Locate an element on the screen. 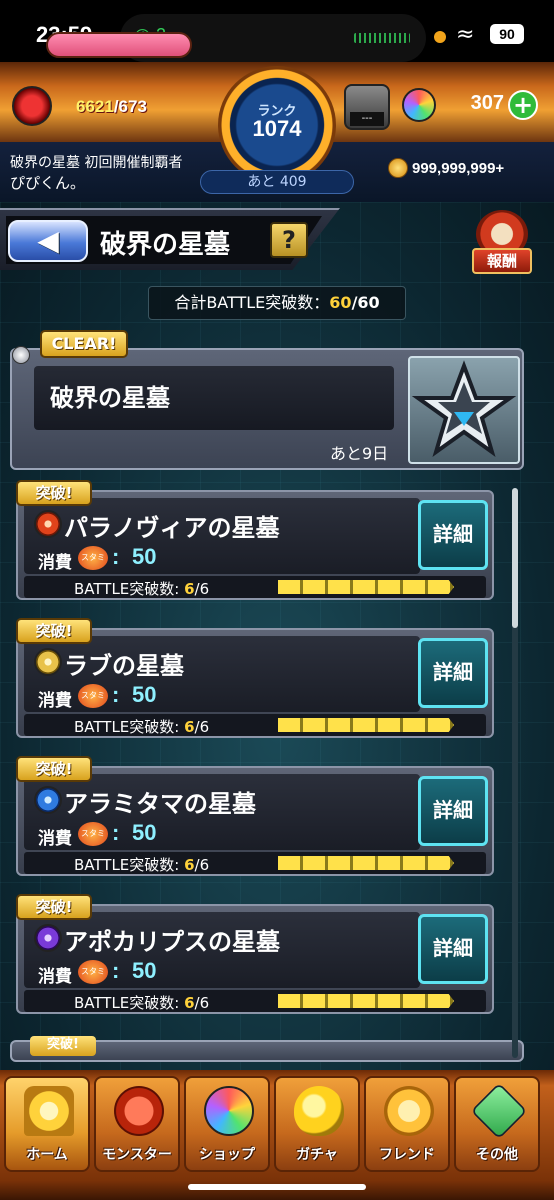 Image resolution: width=554 pixels, height=1200 pixels. back-arrow-icon: ◀ is located at coordinates (48, 240).